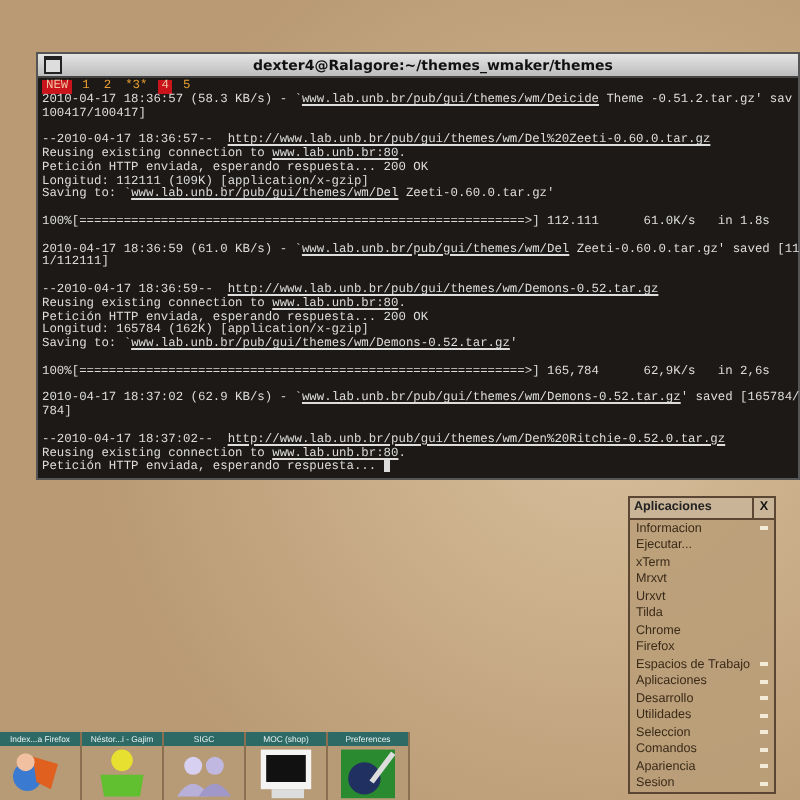 Image resolution: width=800 pixels, height=800 pixels. Describe the element at coordinates (386, 466) in the screenshot. I see `text-cursor` at that location.